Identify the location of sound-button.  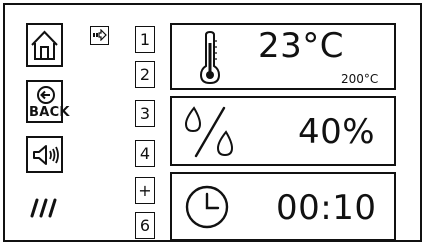
(44, 154).